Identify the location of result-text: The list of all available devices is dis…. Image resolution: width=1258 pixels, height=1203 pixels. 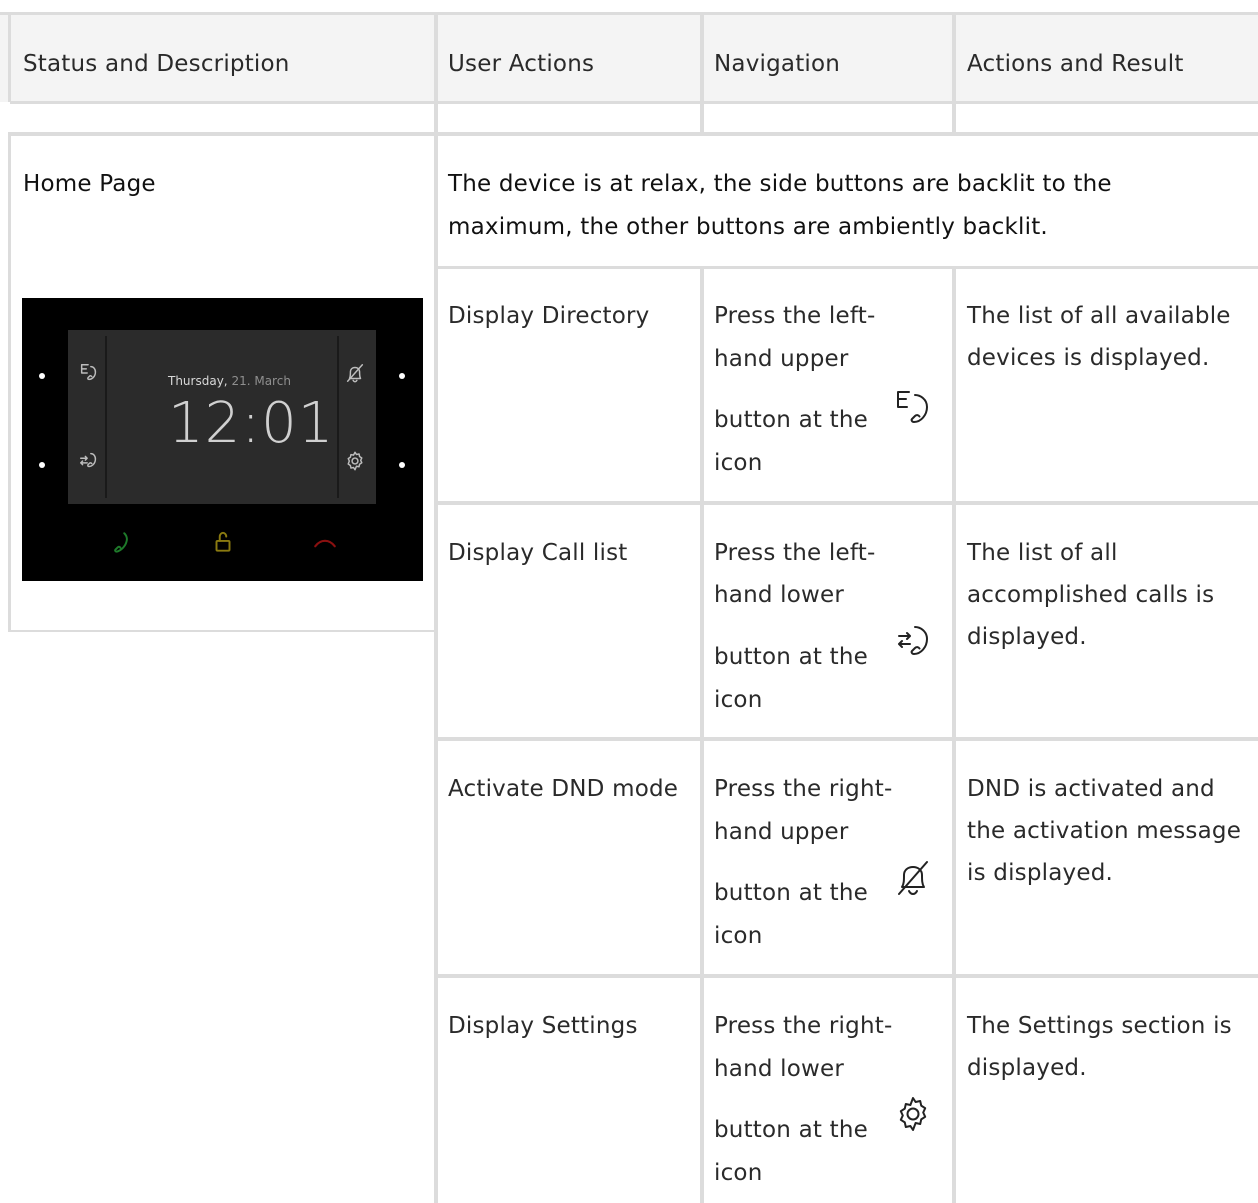
(1099, 337).